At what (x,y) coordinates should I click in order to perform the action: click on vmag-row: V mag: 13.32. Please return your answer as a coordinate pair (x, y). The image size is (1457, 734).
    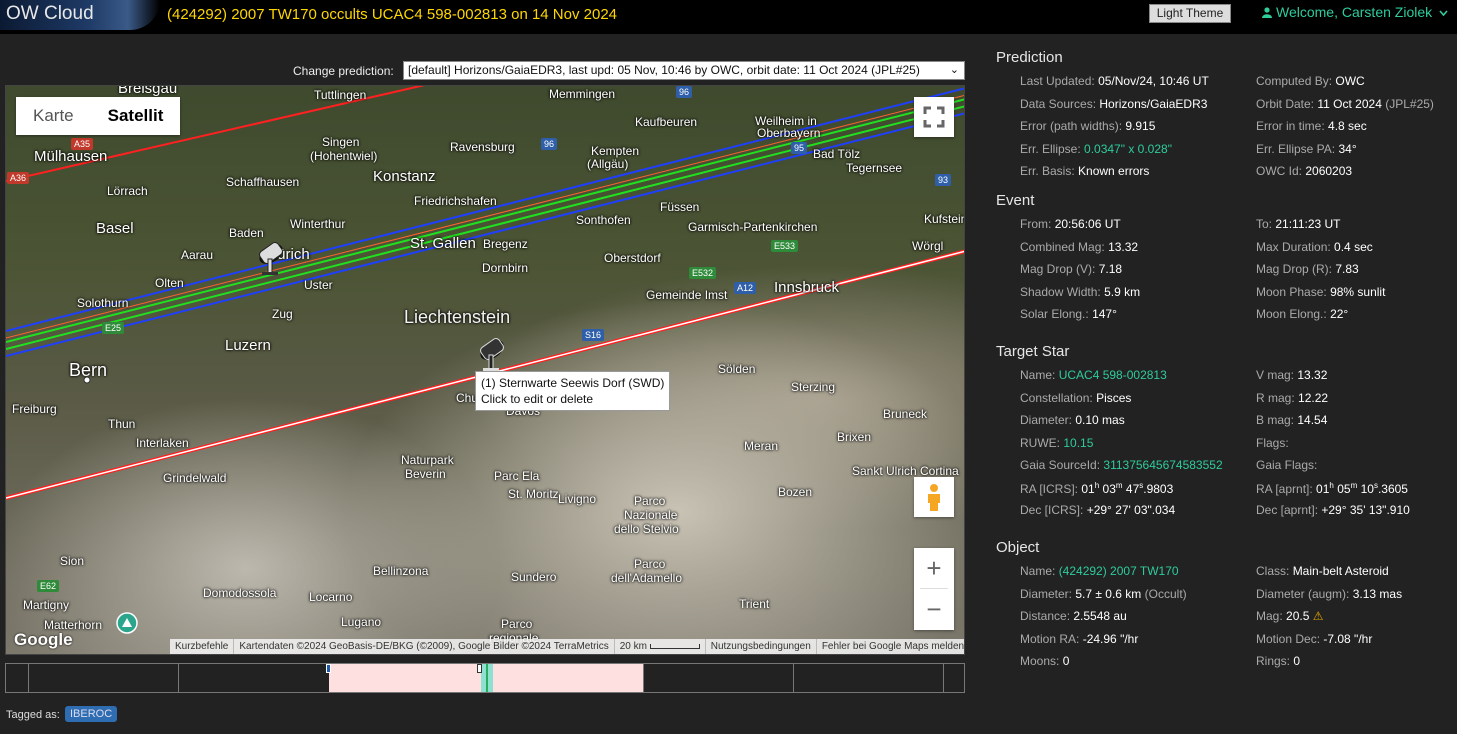
    Looking at the image, I should click on (1291, 375).